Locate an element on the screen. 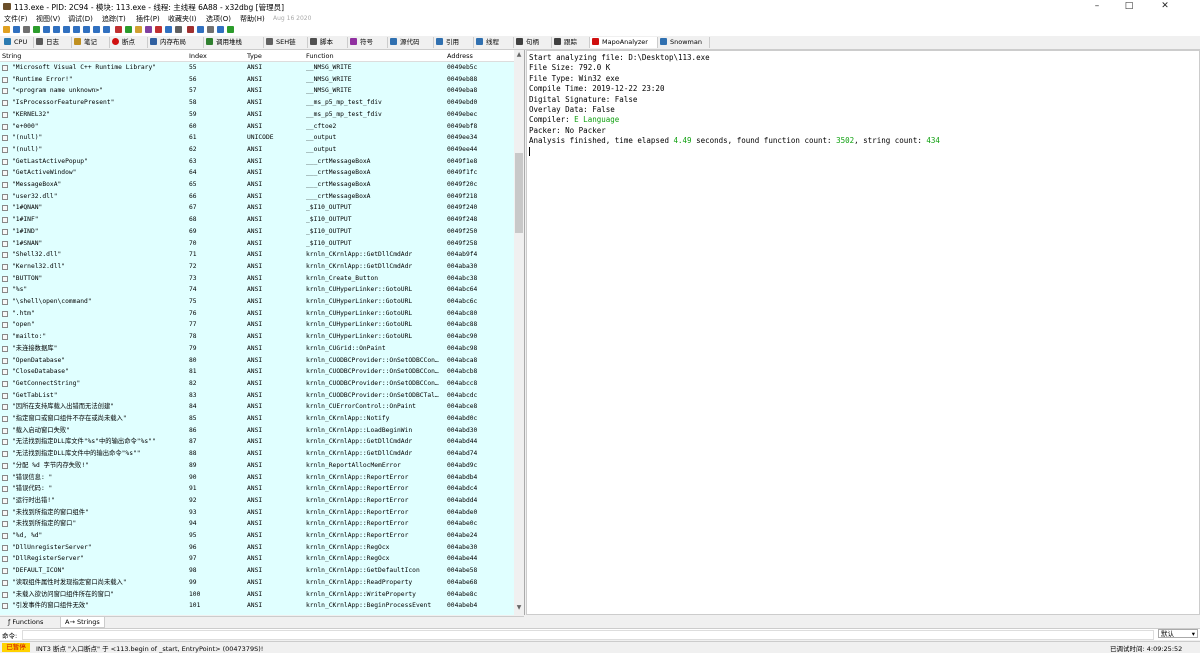 Image resolution: width=1200 pixels, height=653 pixels. tab-memory-map: 内存布局 is located at coordinates (176, 42).